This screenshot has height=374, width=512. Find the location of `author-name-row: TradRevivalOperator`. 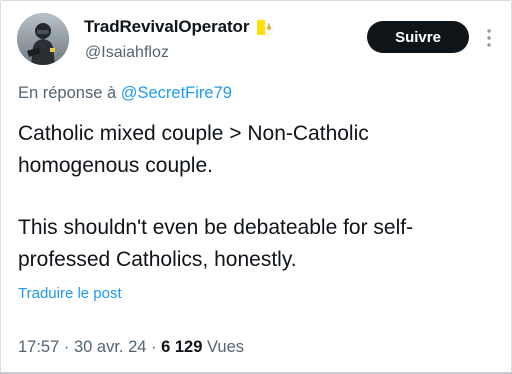

author-name-row: TradRevivalOperator is located at coordinates (179, 27).